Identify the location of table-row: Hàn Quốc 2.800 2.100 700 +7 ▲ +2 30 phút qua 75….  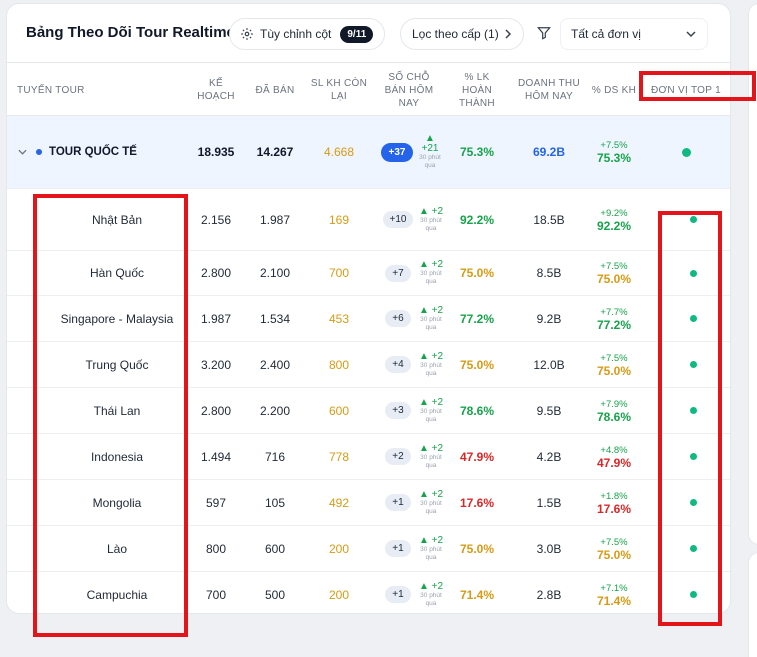
(368, 273).